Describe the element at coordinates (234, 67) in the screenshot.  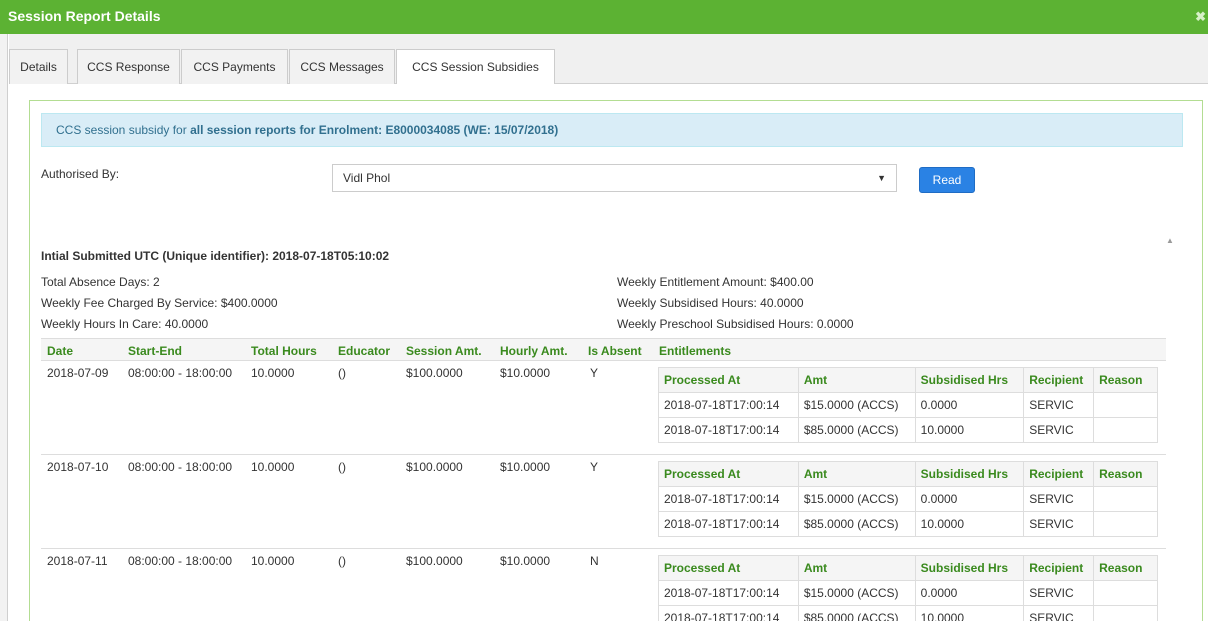
I see `tab-ccs-payments: CCS Payments` at that location.